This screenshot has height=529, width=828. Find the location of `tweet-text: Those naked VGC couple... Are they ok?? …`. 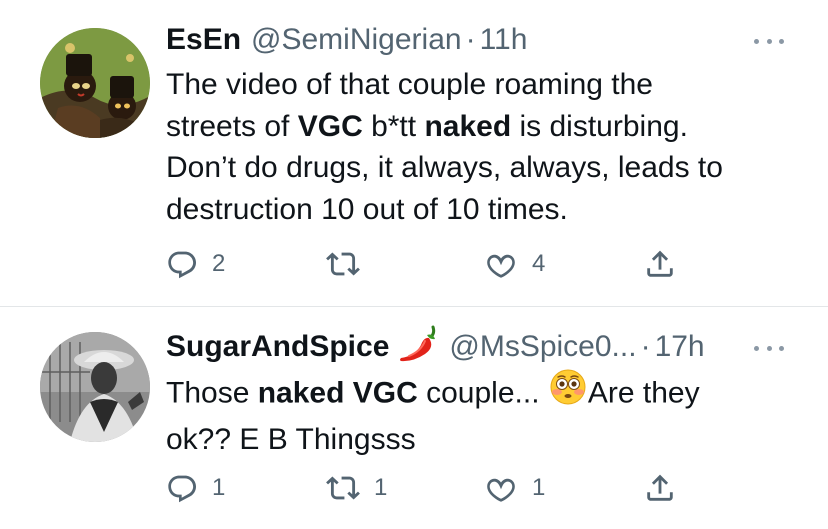

tweet-text: Those naked VGC couple... Are they ok?? … is located at coordinates (486, 414).